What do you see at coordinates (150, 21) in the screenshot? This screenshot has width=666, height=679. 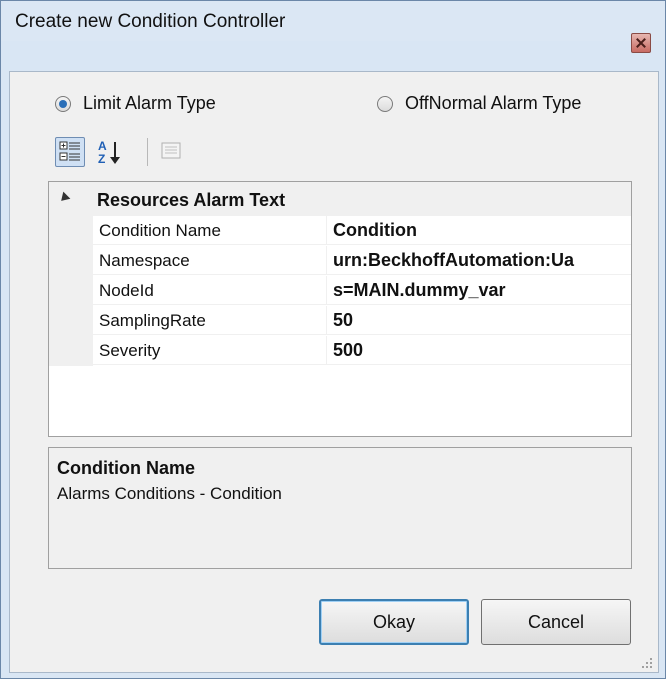 I see `window-title: Create new Condition Controller` at bounding box center [150, 21].